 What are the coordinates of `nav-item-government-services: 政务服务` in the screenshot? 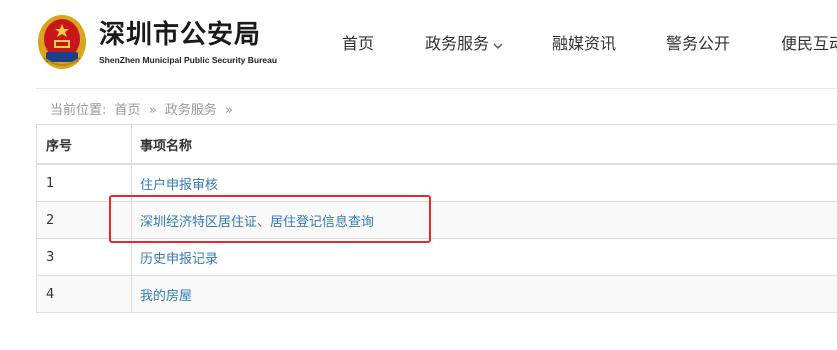 It's located at (464, 42).